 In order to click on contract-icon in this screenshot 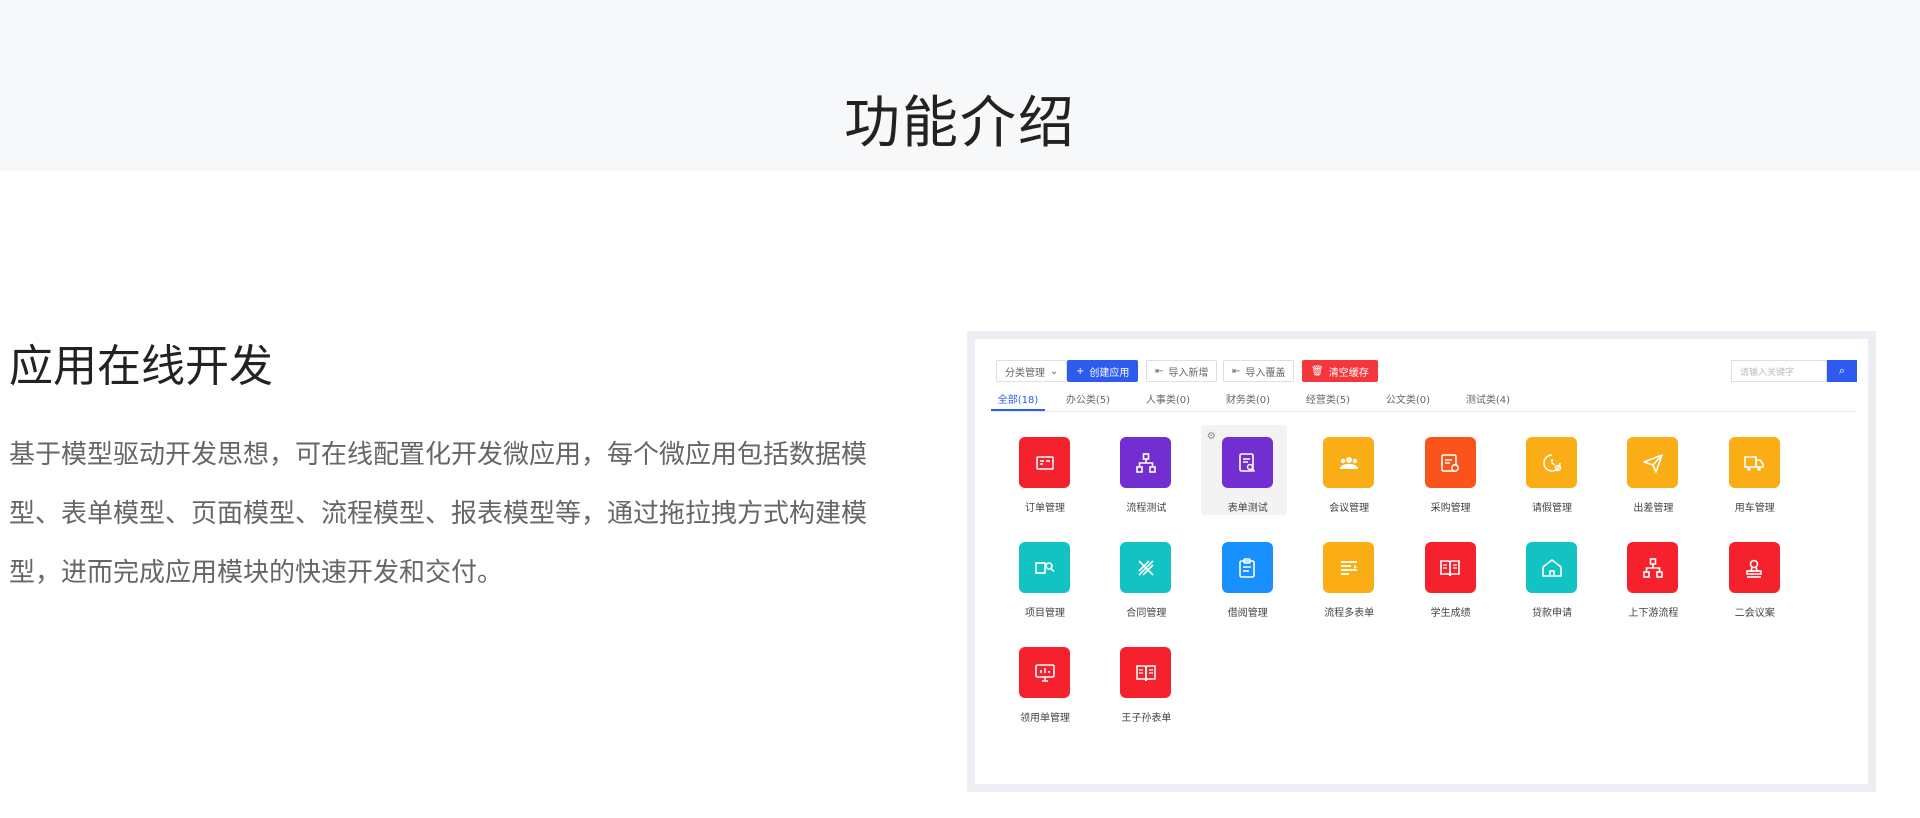, I will do `click(1146, 567)`.